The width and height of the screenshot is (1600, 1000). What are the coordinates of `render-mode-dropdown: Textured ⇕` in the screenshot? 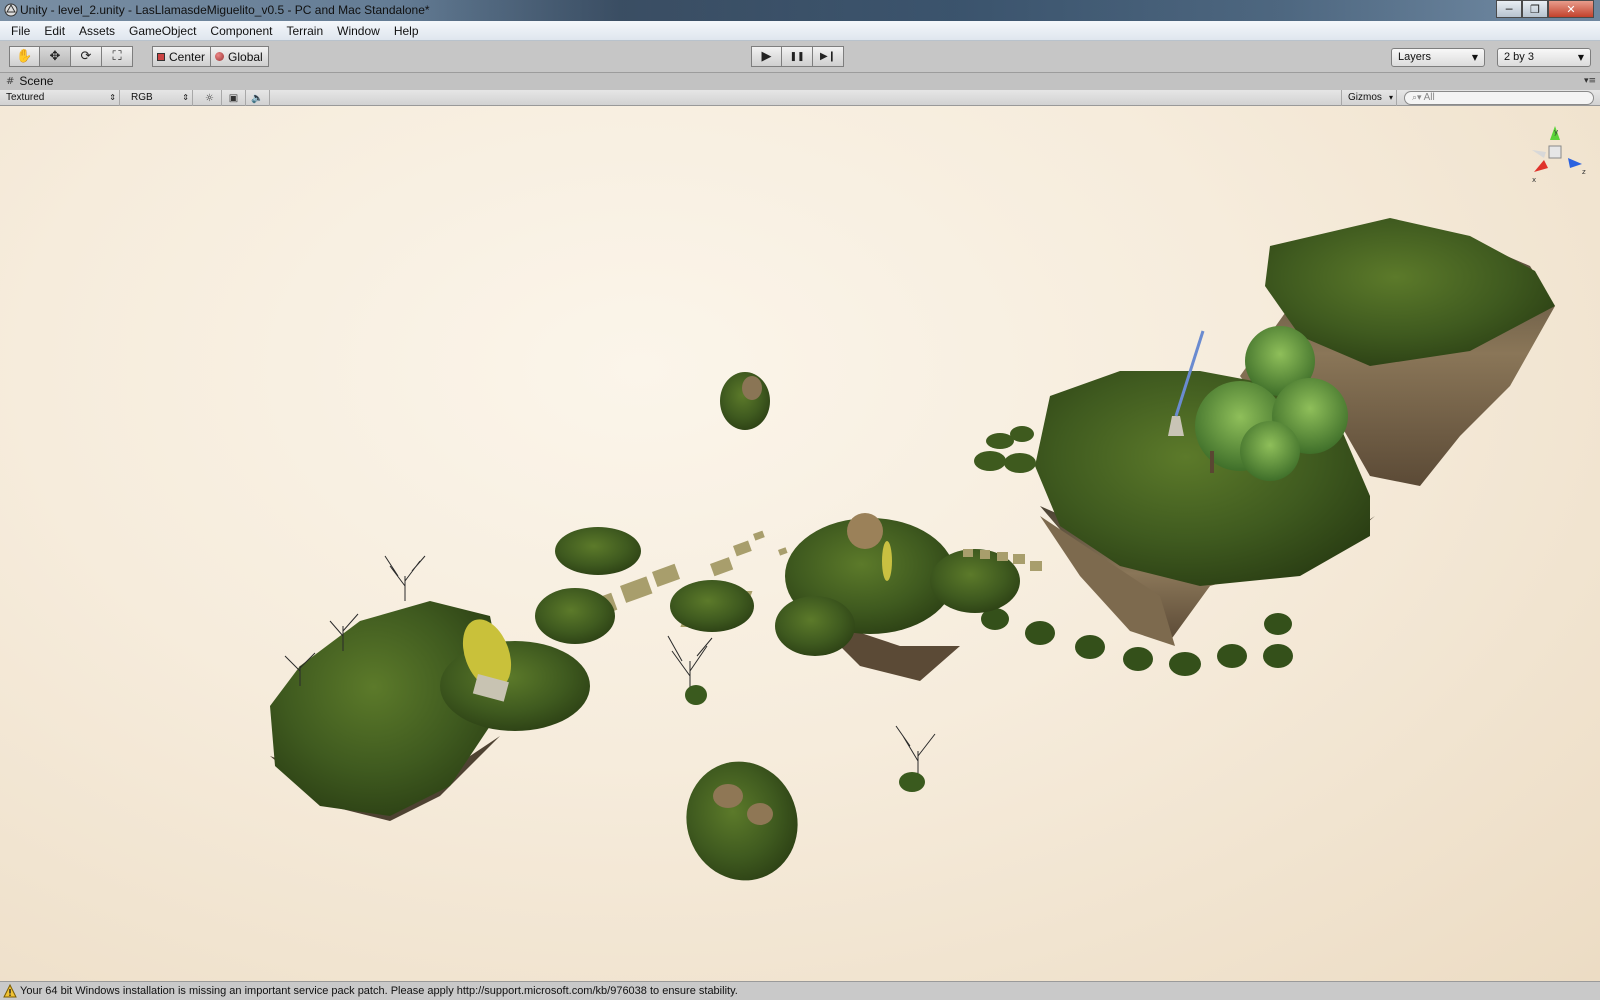 It's located at (60, 98).